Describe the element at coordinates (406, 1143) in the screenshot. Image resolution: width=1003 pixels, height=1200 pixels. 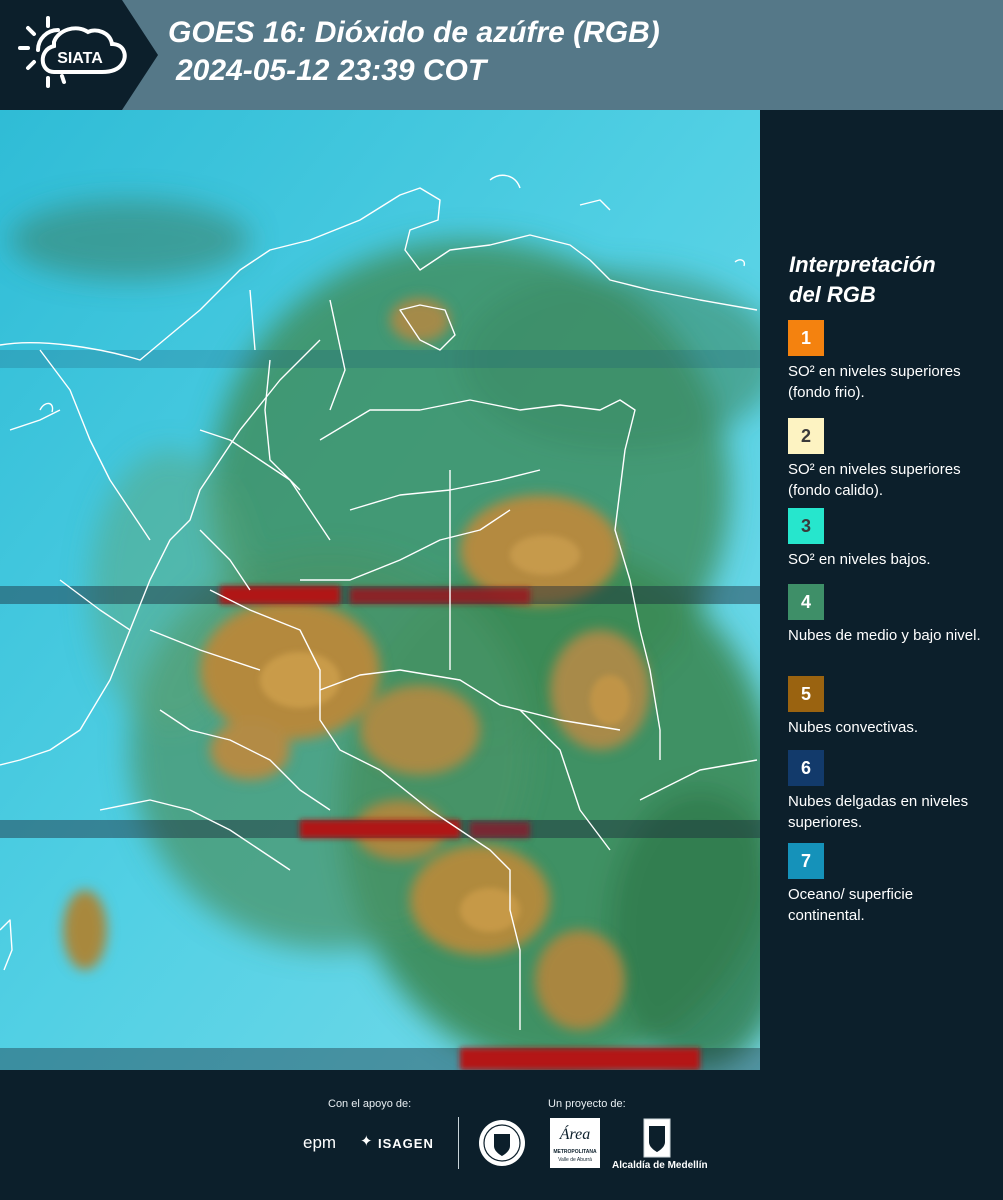
I see `isagen-logo: ISAGEN` at that location.